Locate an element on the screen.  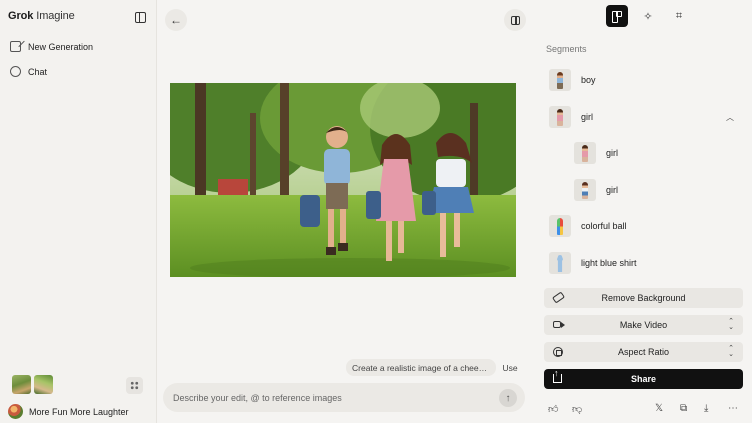
tab-magic-edit: ✧ is located at coordinates (648, 16).